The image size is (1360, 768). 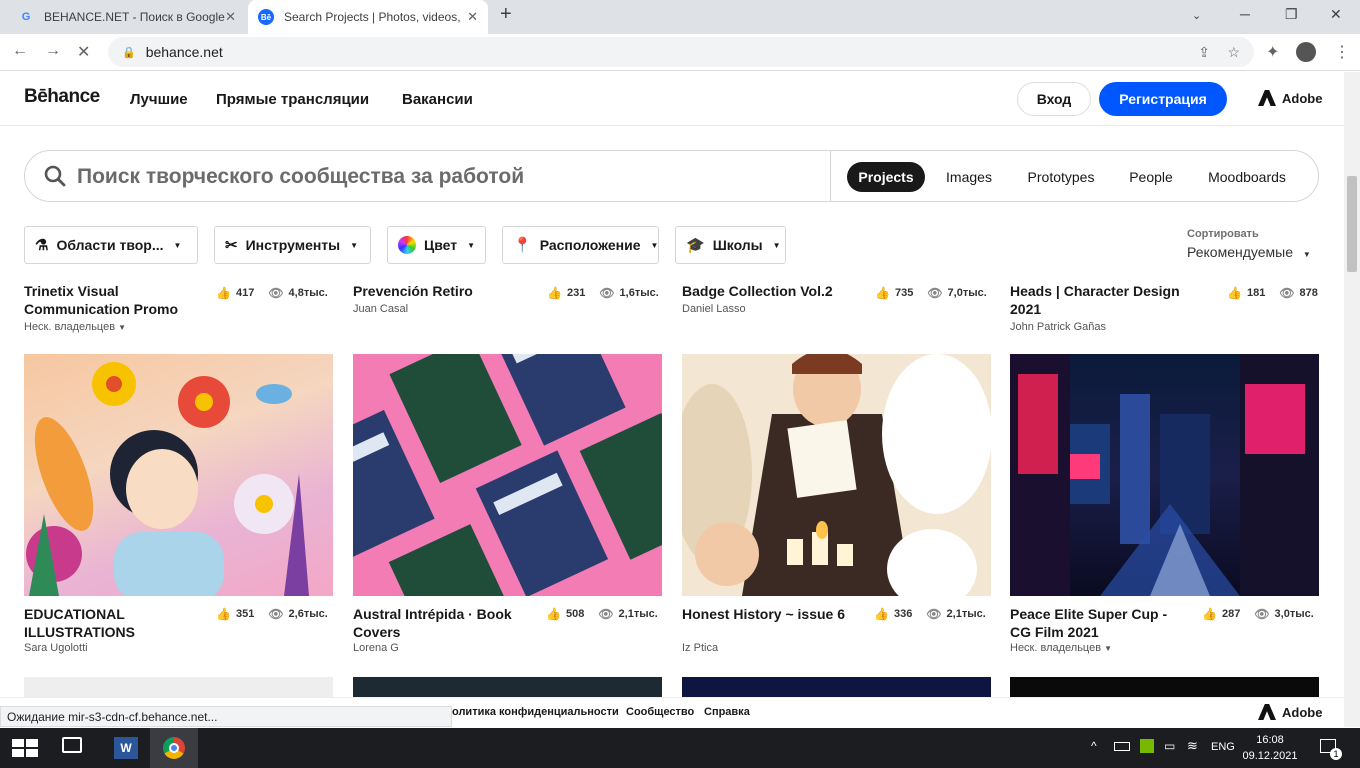 I want to click on project-title: Trinetix Visual Communication Promo, so click(x=116, y=301).